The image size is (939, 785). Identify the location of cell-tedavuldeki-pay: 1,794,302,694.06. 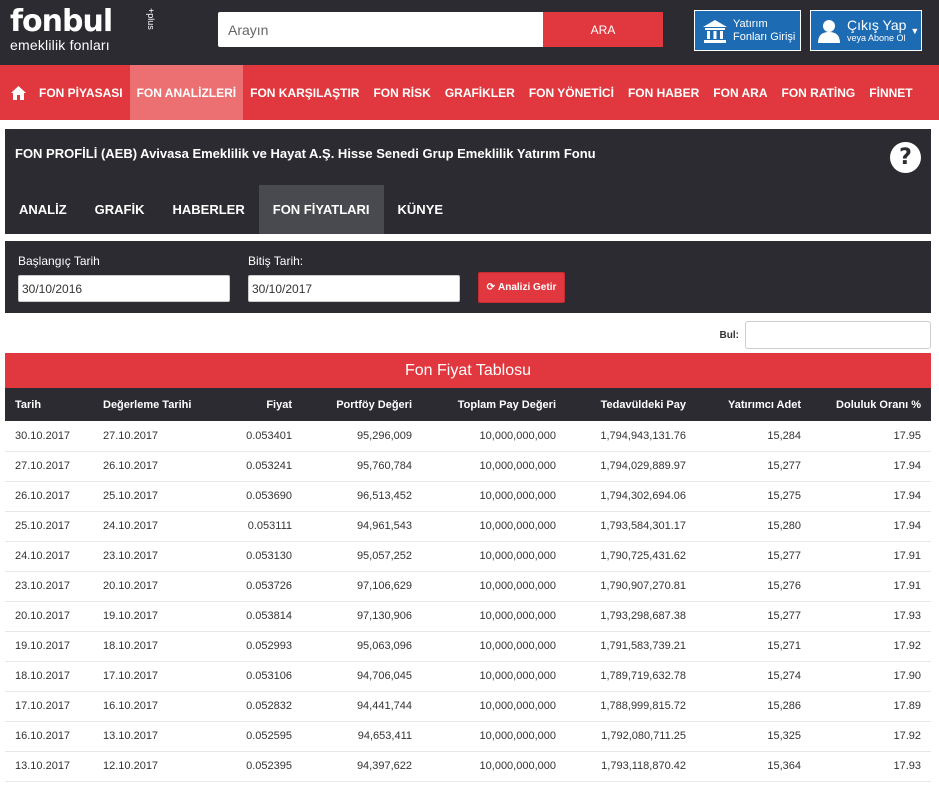
(621, 496).